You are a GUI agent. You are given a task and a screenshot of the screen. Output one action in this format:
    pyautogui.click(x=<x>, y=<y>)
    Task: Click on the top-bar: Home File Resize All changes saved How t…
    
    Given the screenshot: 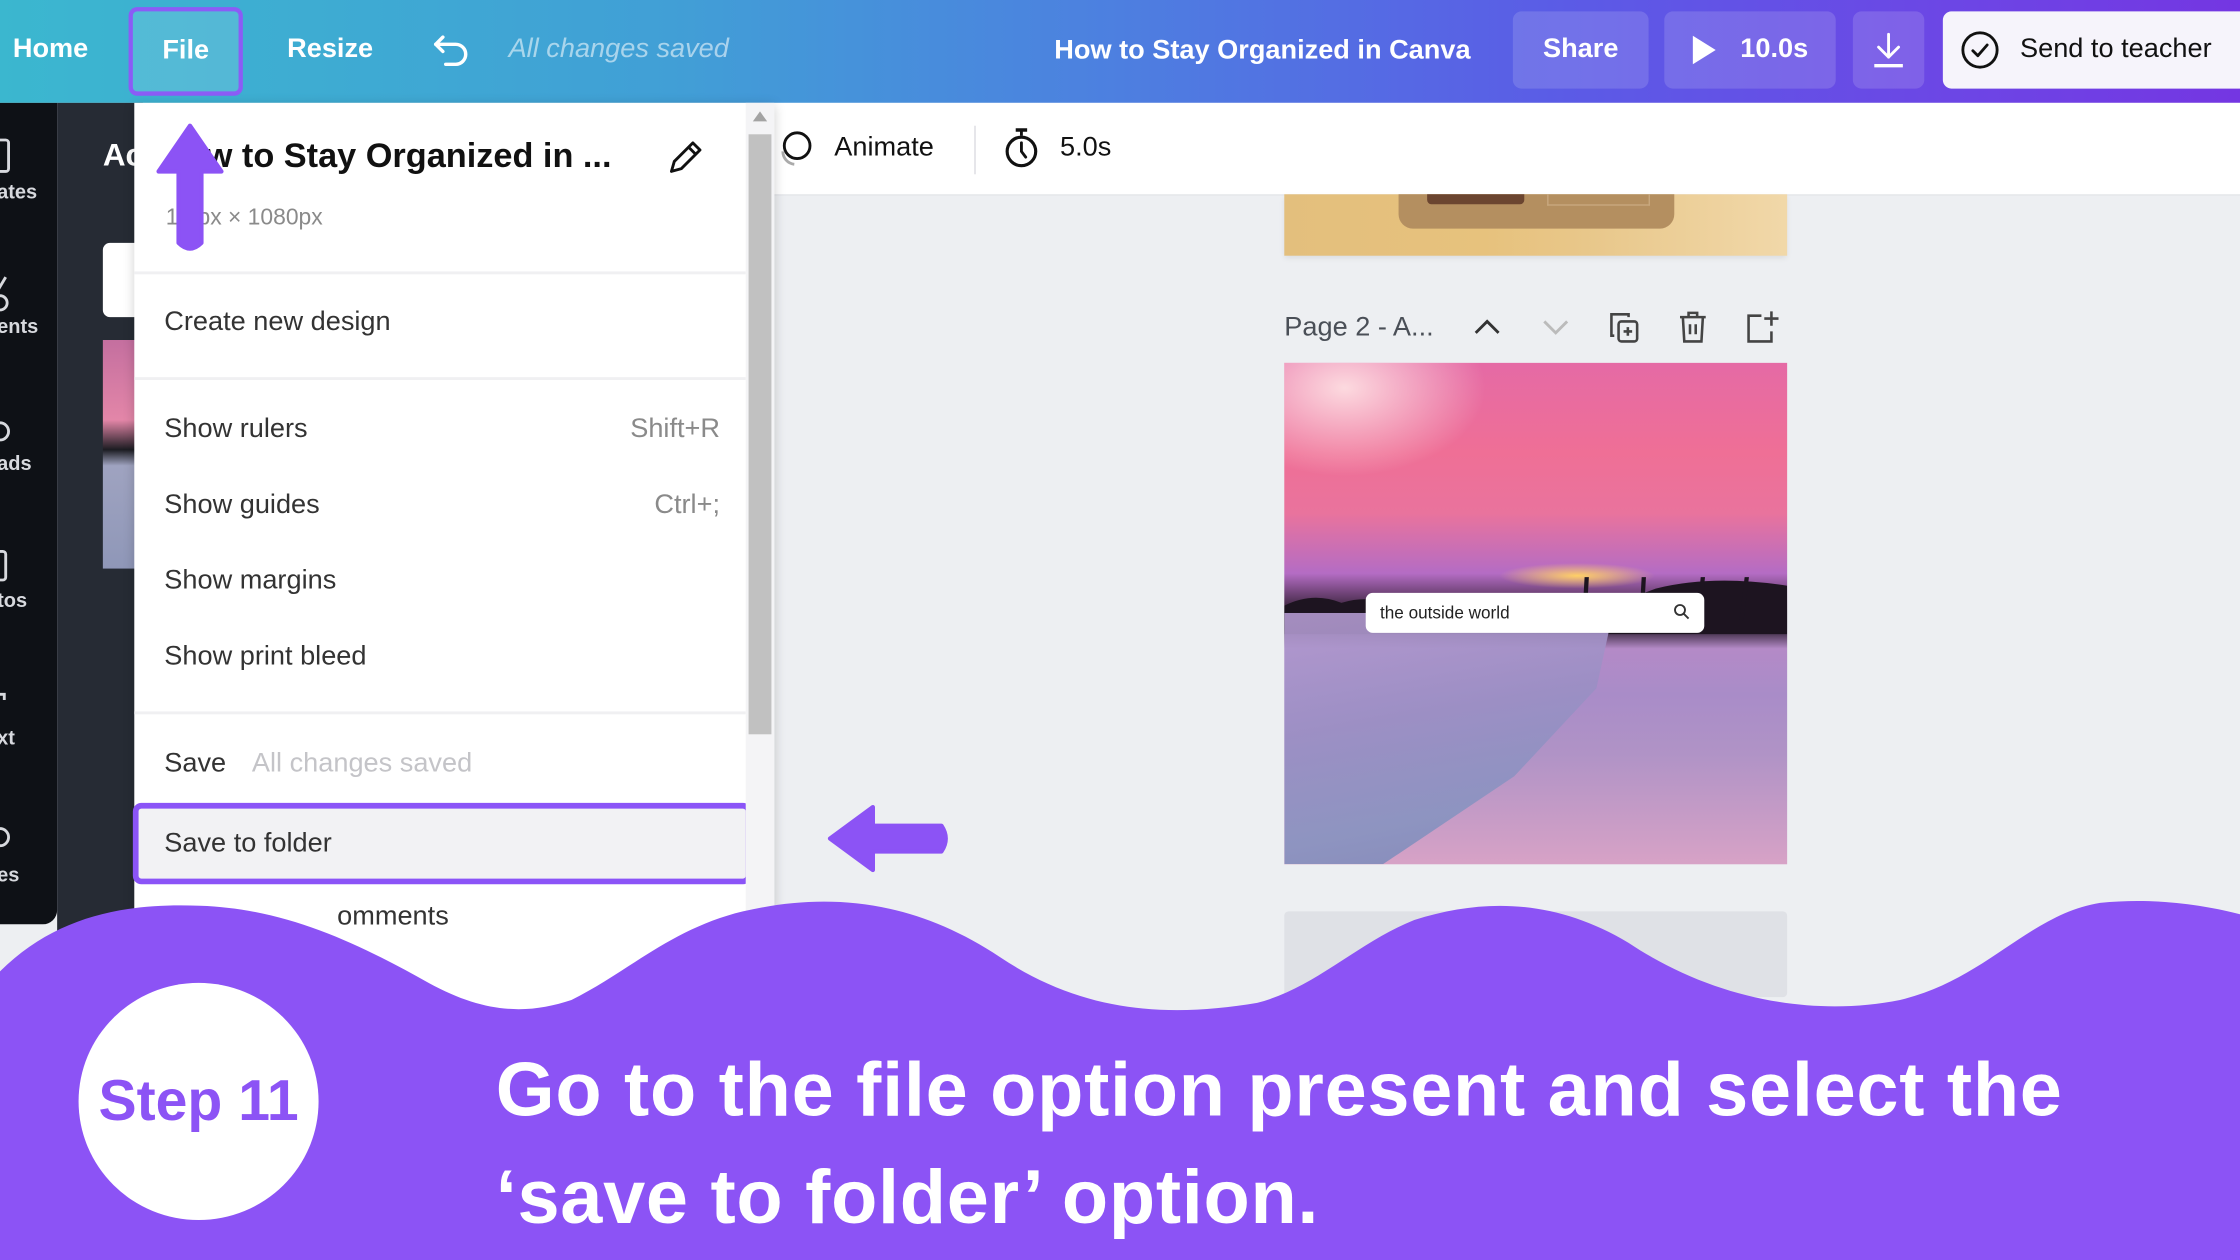 What is the action you would take?
    pyautogui.click(x=1120, y=51)
    